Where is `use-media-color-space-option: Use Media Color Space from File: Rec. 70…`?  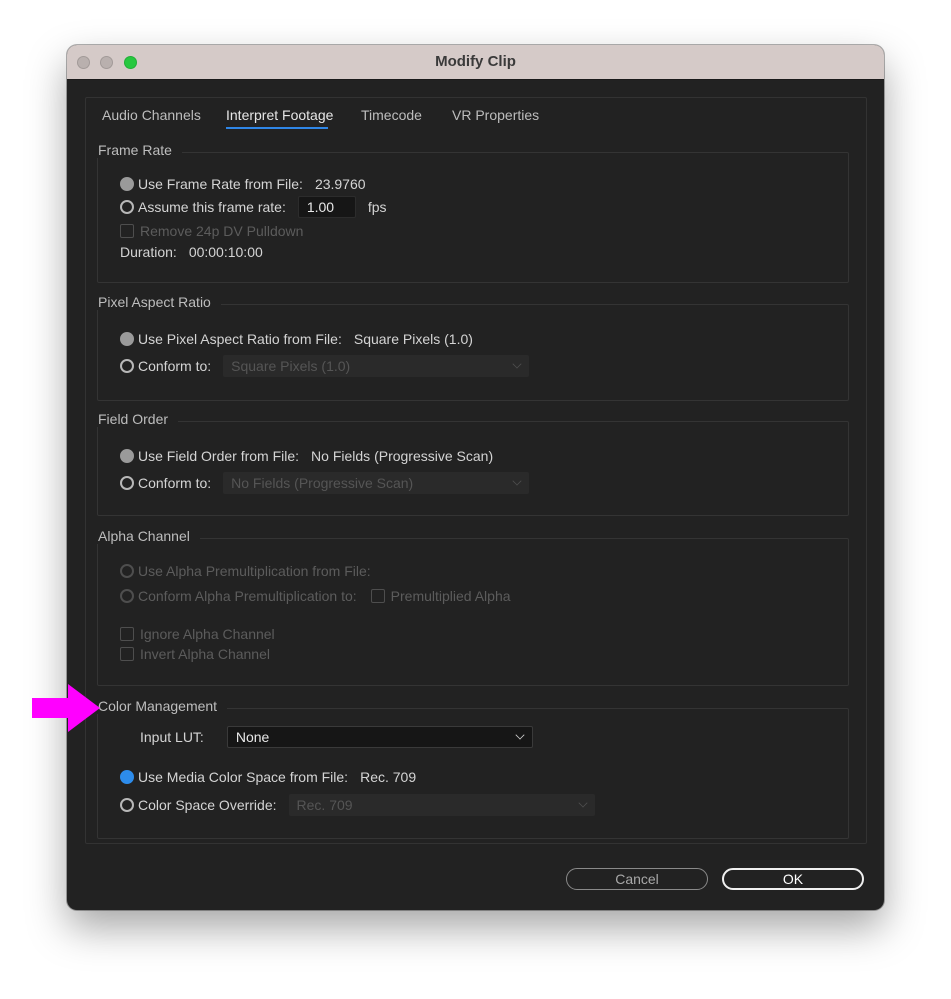
use-media-color-space-option: Use Media Color Space from File: Rec. 70… is located at coordinates (268, 777).